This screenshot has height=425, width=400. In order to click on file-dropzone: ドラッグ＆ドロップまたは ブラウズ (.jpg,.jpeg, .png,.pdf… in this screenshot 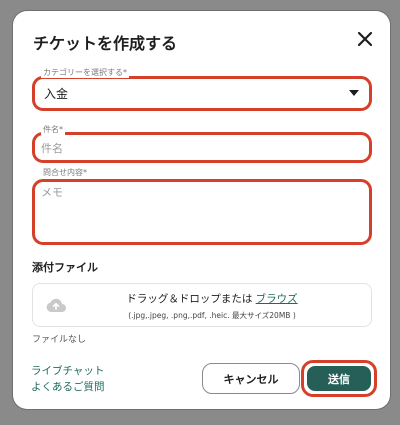, I will do `click(202, 305)`.